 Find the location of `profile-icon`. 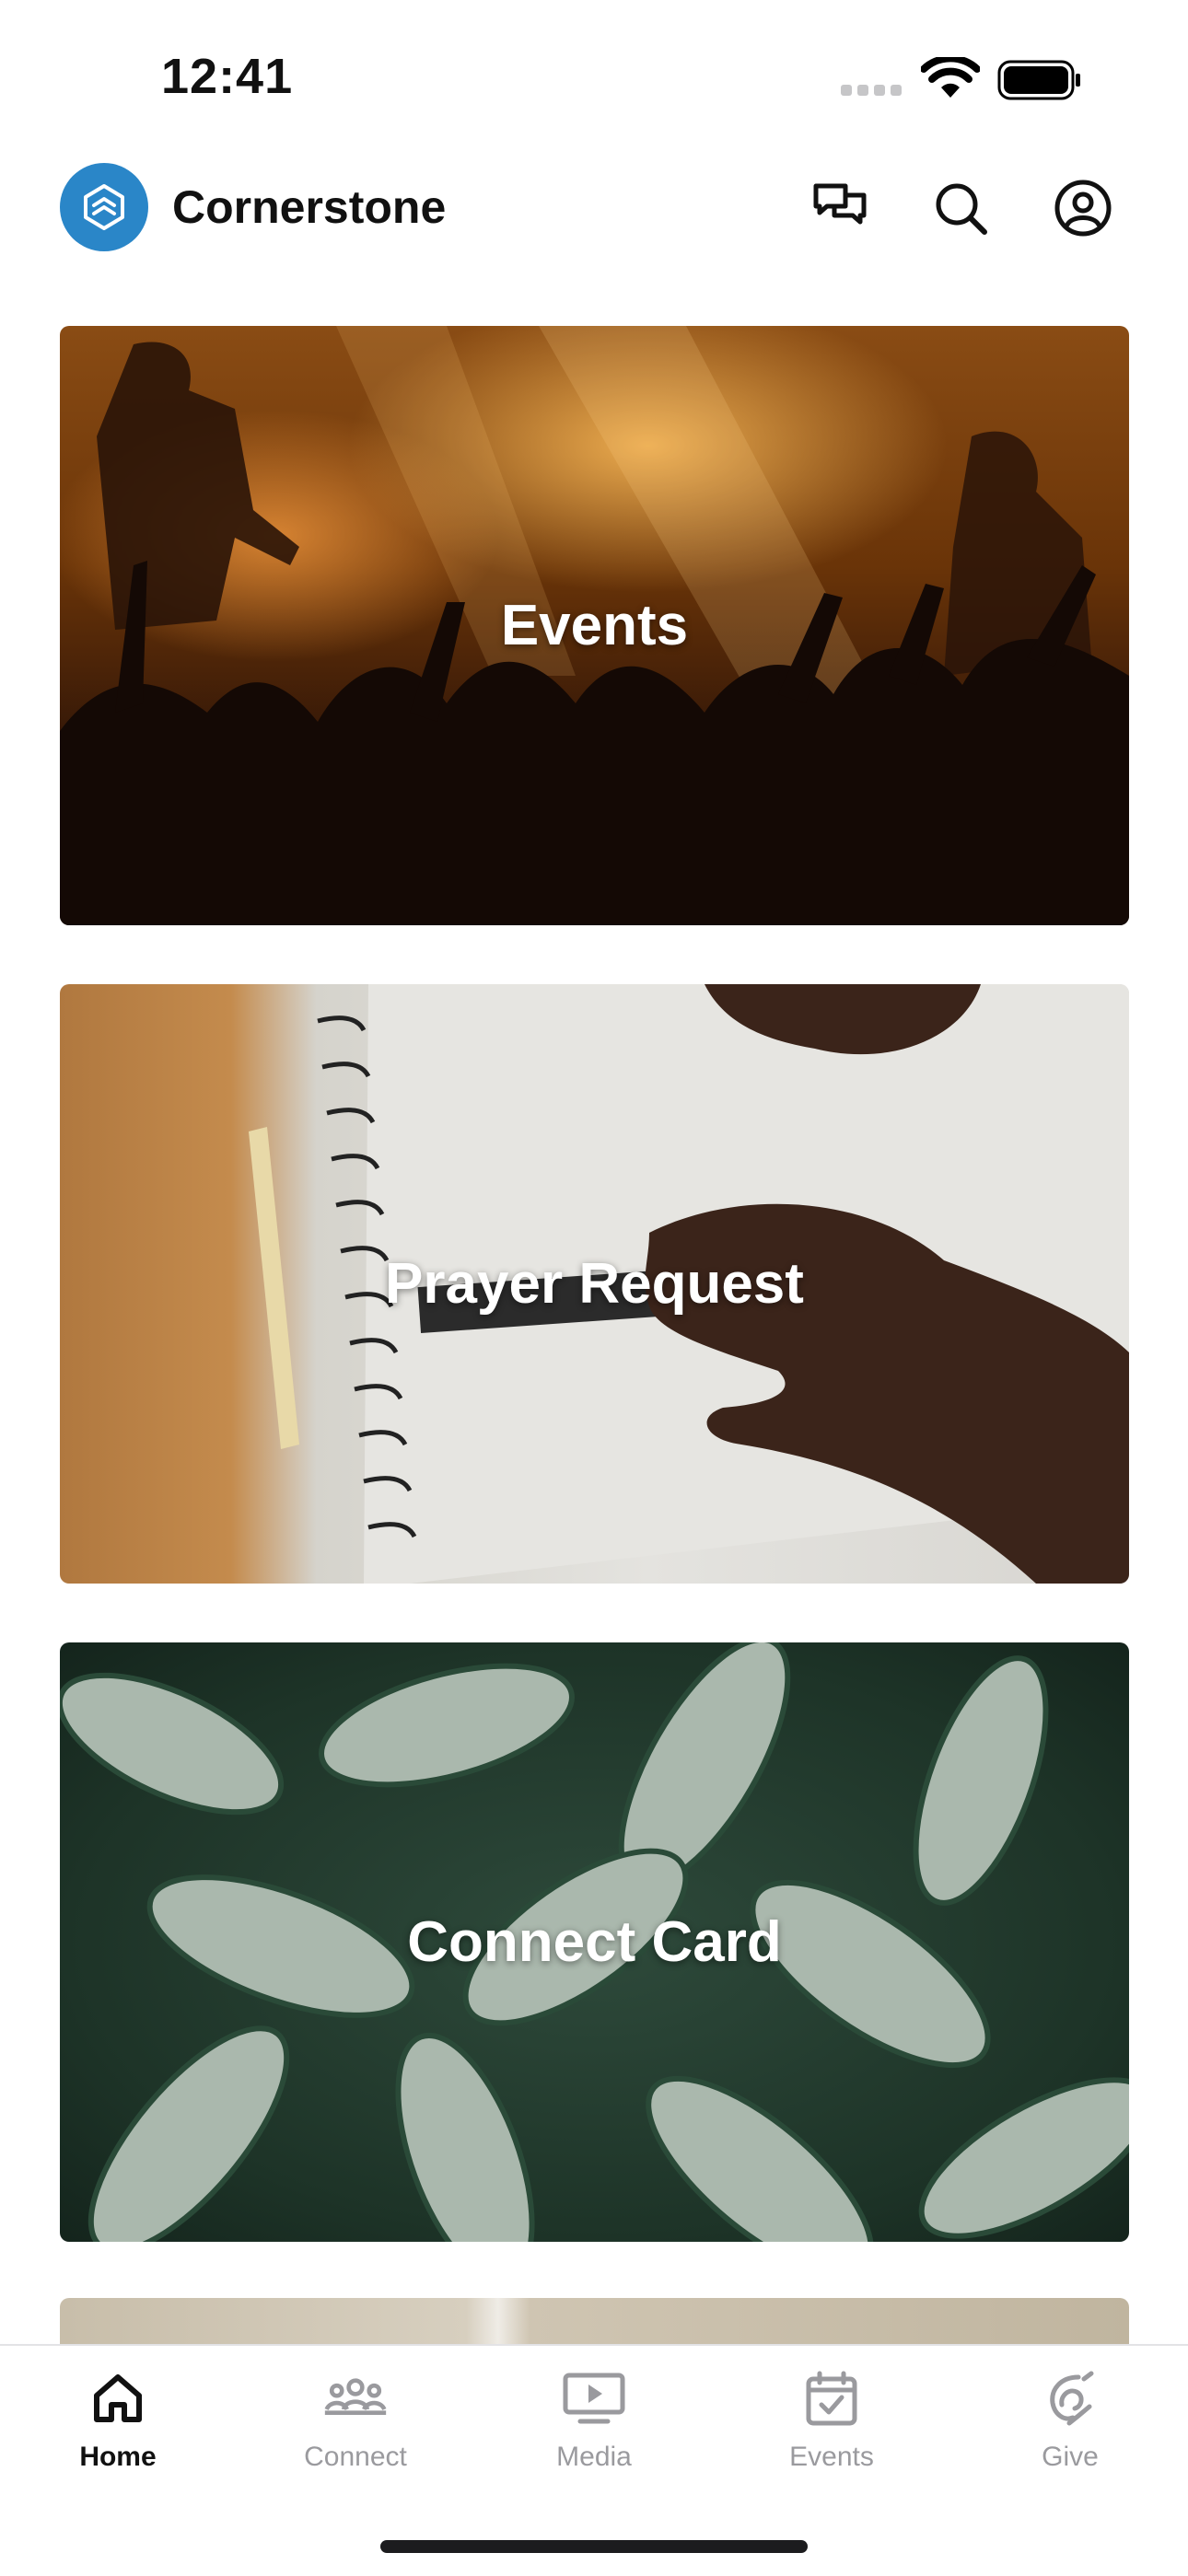

profile-icon is located at coordinates (1083, 208).